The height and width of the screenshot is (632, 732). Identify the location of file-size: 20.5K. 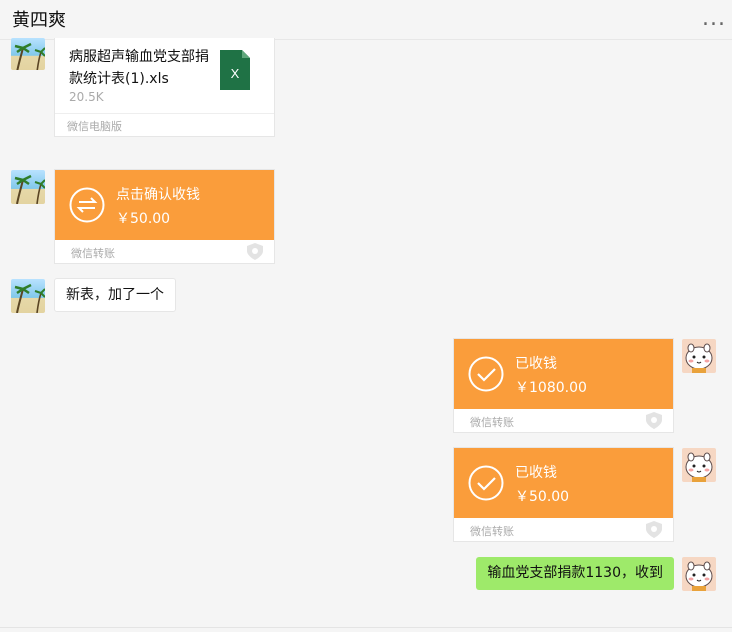
(86, 97).